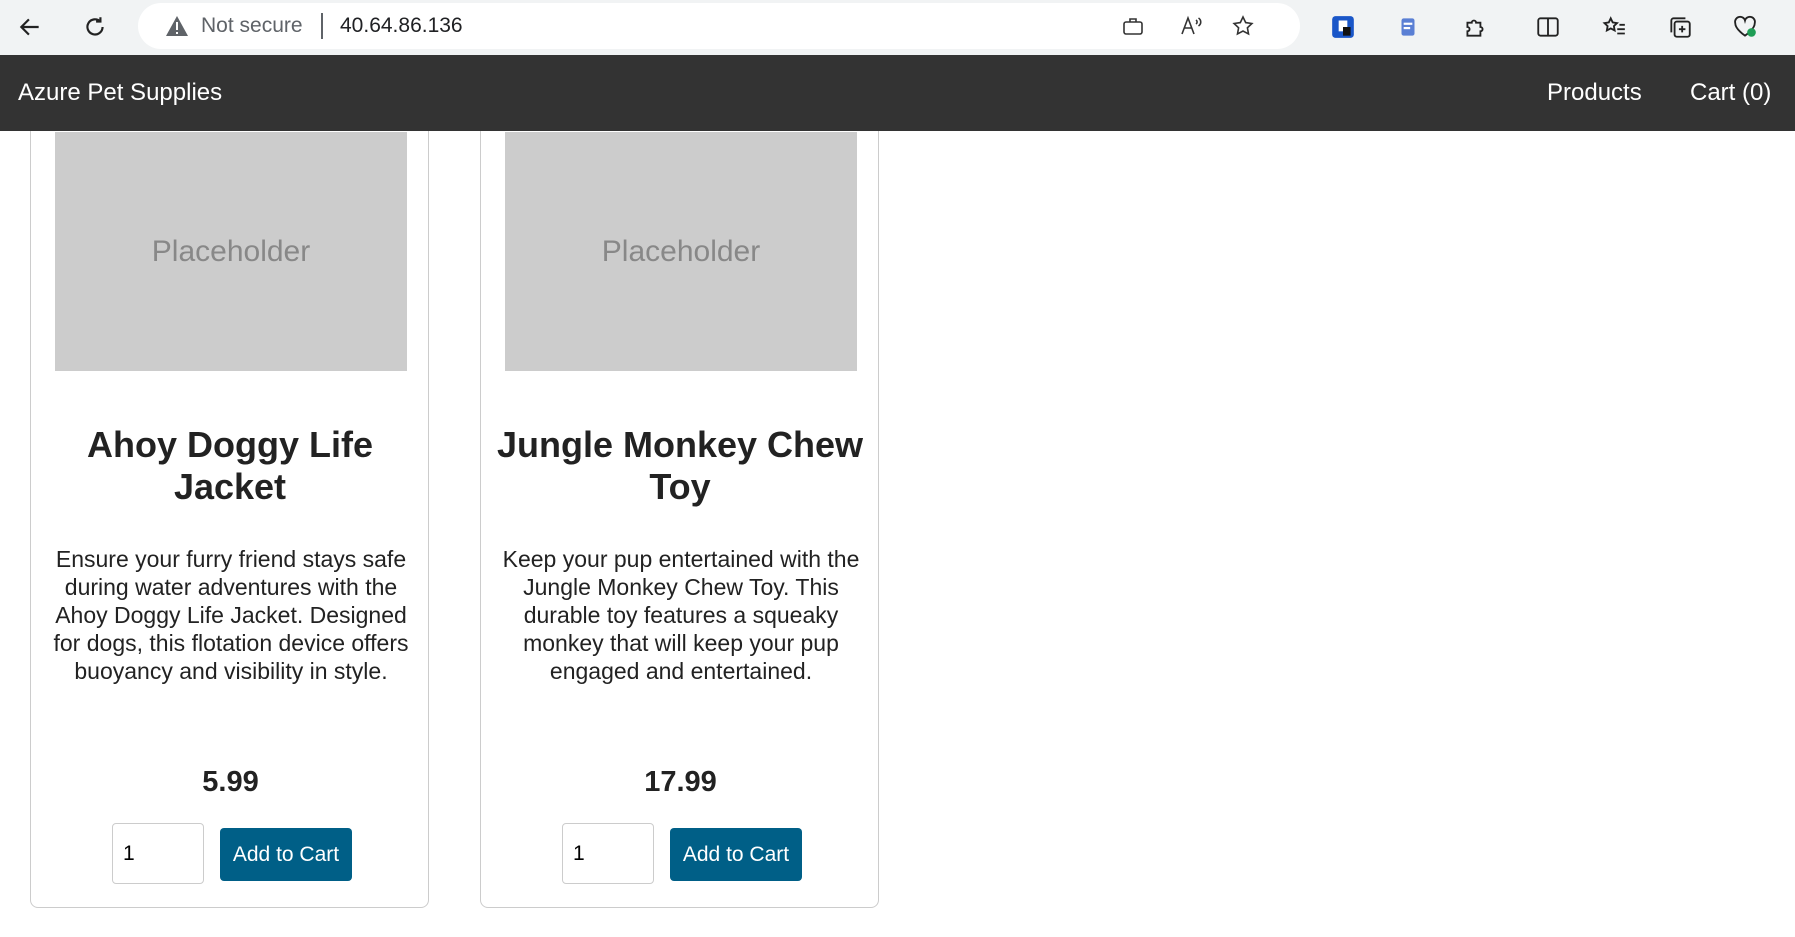  I want to click on product-title: Jungle Monkey Chew Toy, so click(680, 465).